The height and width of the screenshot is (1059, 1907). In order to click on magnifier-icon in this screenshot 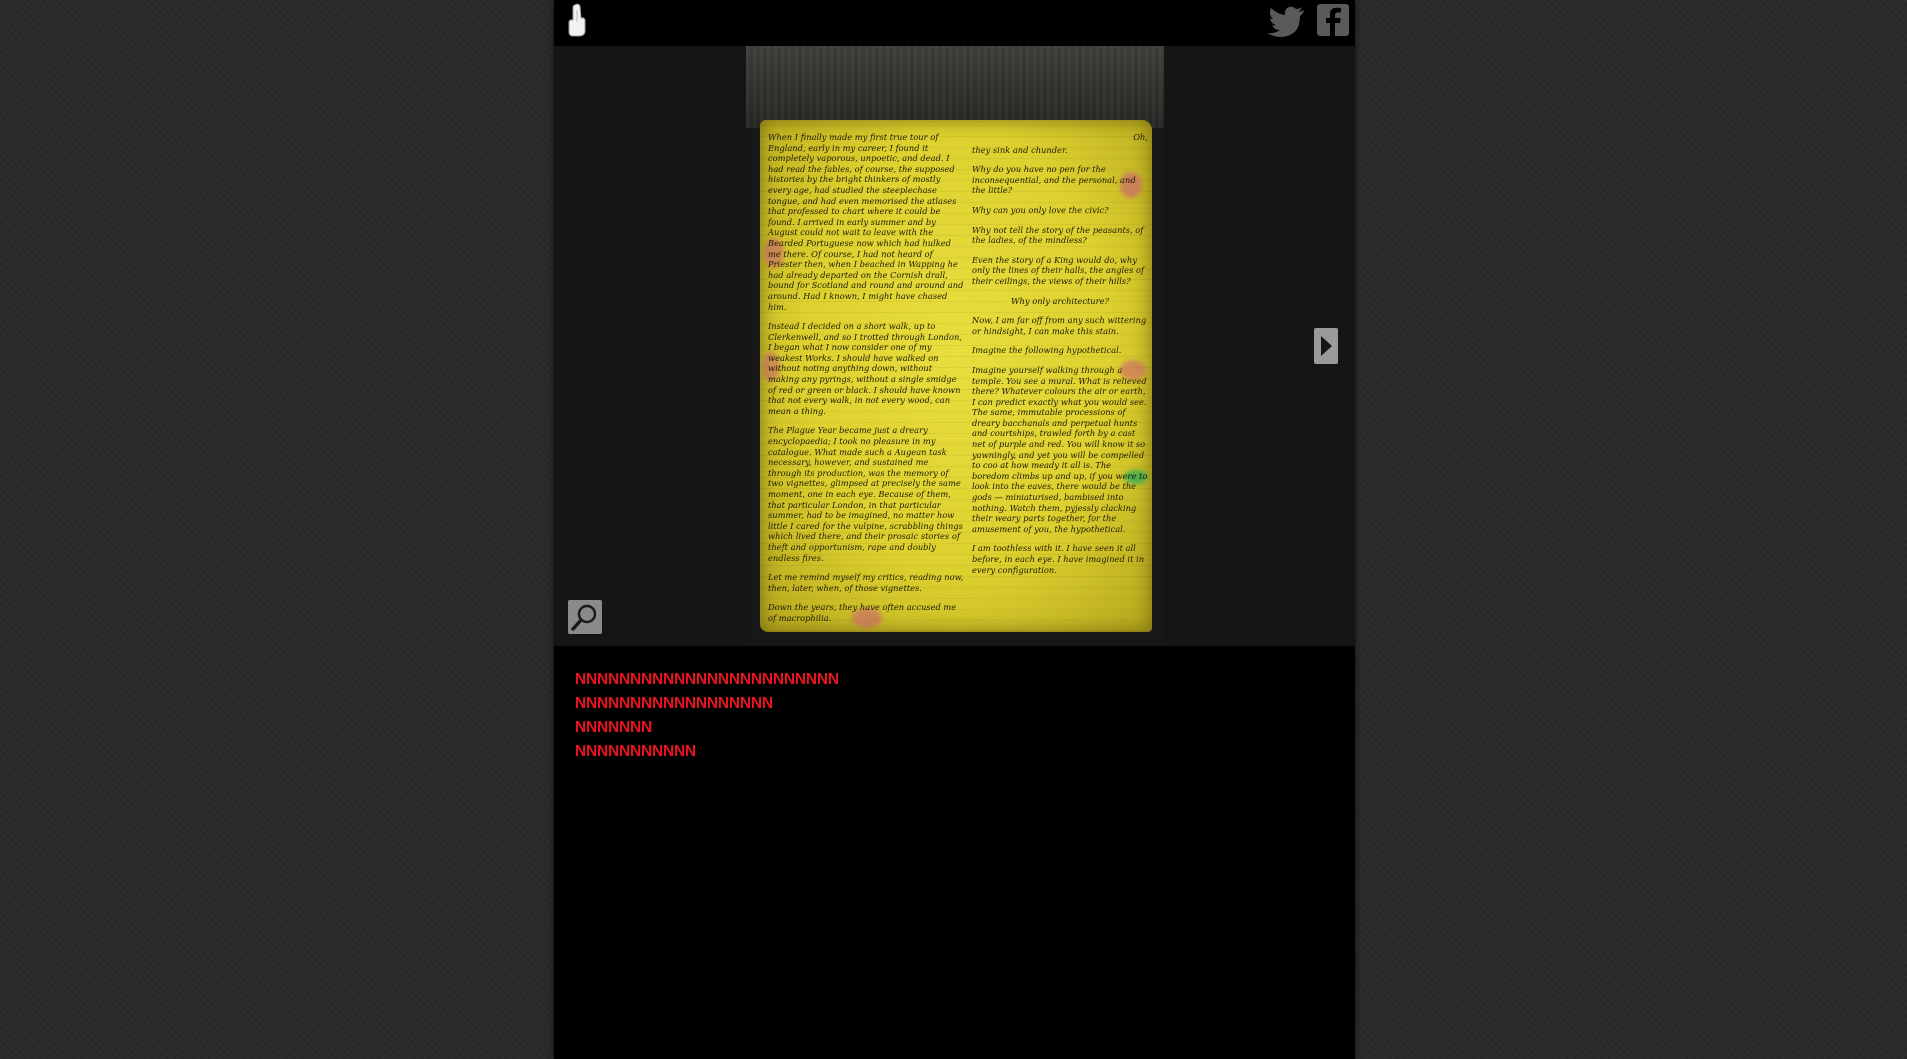, I will do `click(584, 617)`.